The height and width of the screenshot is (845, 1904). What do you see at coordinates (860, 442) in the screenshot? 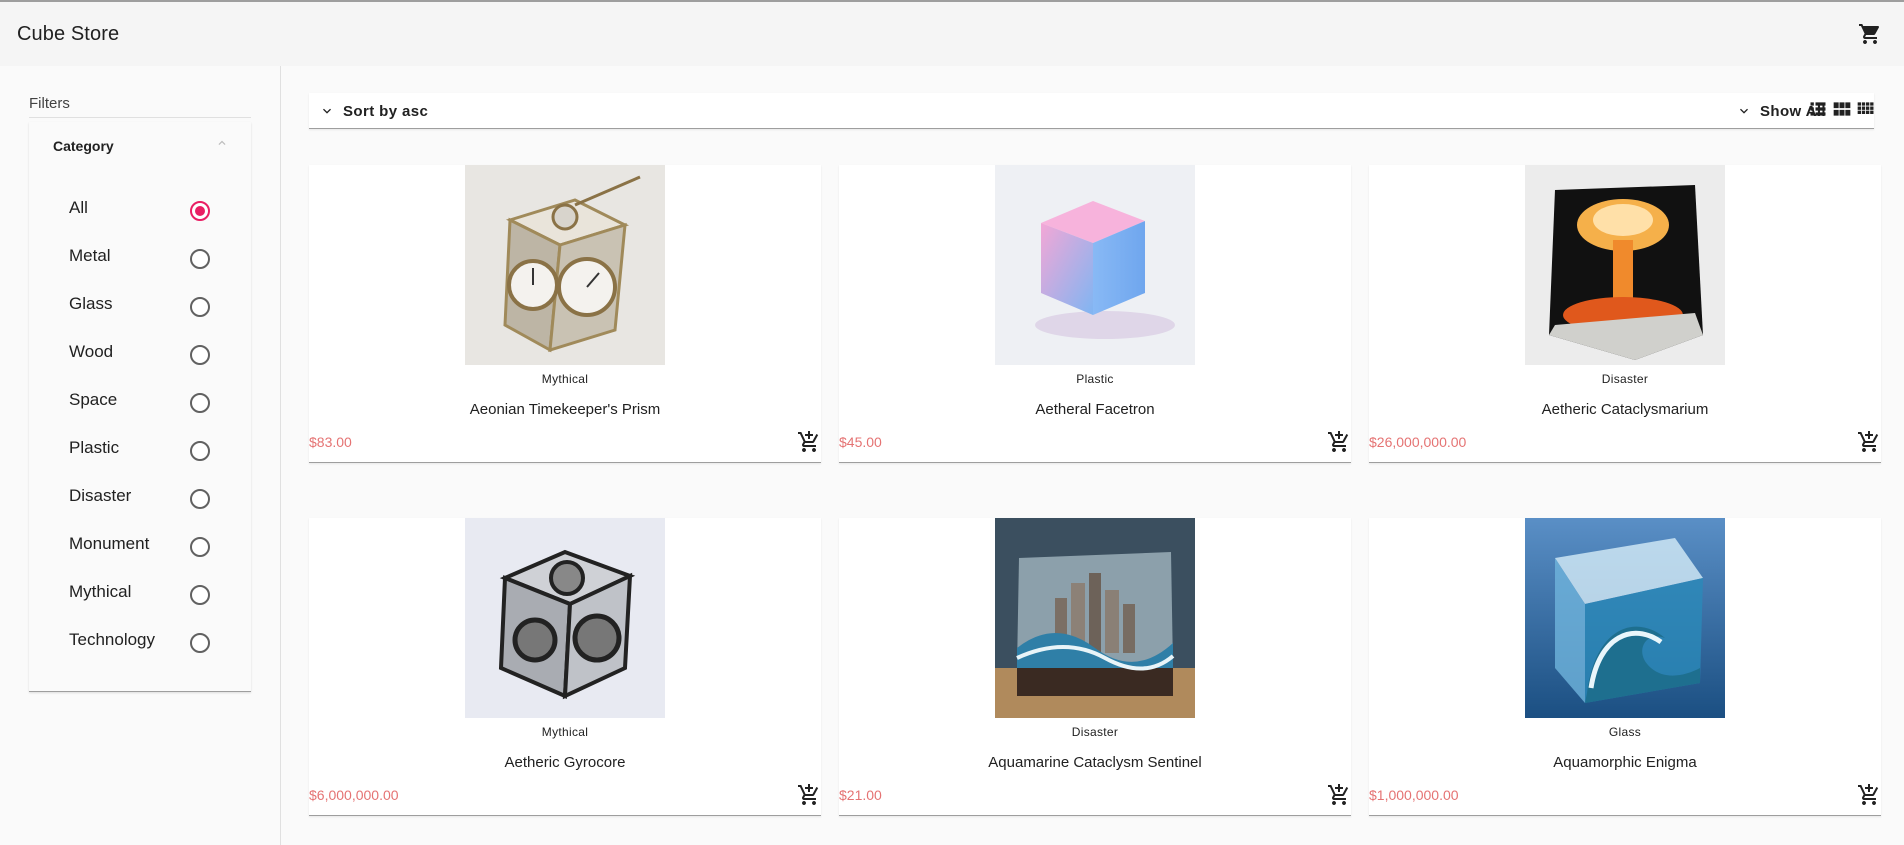
I see `product-price: $45.00` at bounding box center [860, 442].